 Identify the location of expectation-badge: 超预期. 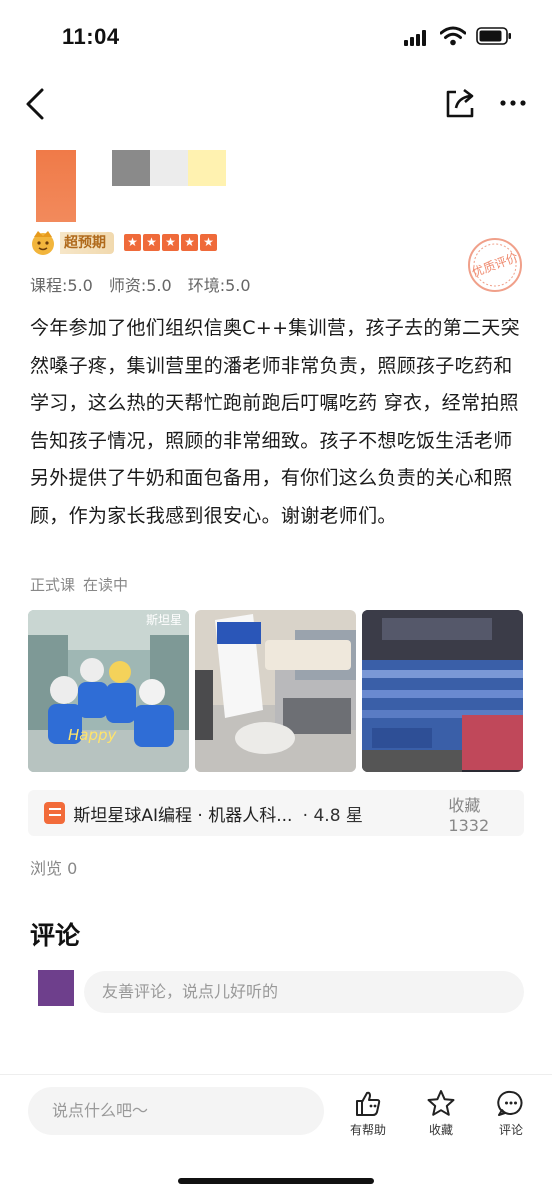
(71, 243).